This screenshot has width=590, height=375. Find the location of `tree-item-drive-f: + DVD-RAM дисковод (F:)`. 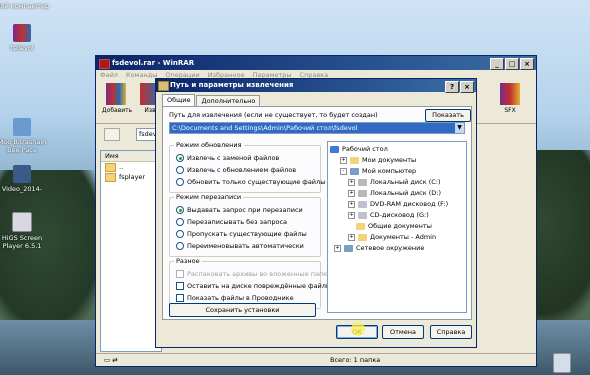

tree-item-drive-f: + DVD-RAM дисковод (F:) is located at coordinates (398, 204).